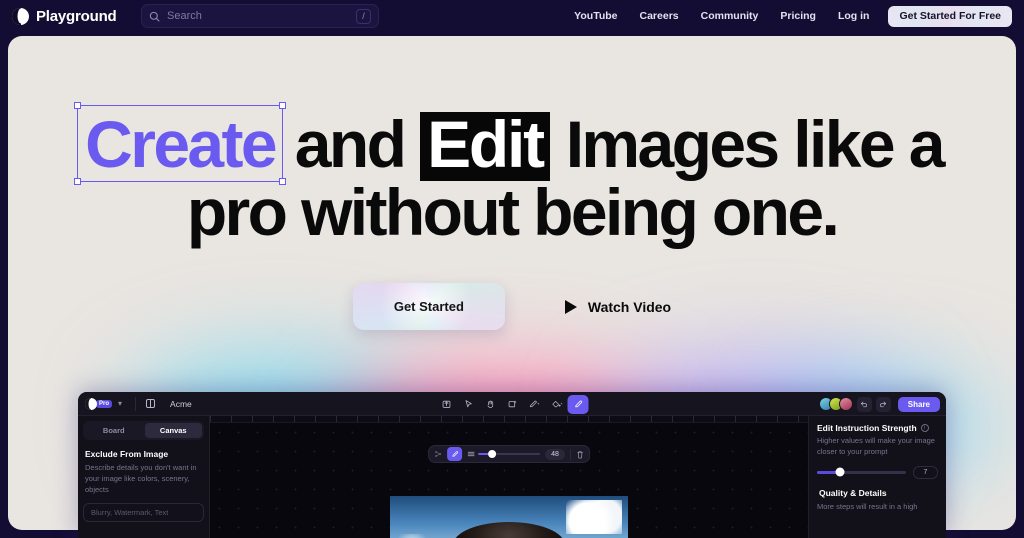 The width and height of the screenshot is (1024, 538). What do you see at coordinates (853, 492) in the screenshot?
I see `quality-details-title: Quality & Details` at bounding box center [853, 492].